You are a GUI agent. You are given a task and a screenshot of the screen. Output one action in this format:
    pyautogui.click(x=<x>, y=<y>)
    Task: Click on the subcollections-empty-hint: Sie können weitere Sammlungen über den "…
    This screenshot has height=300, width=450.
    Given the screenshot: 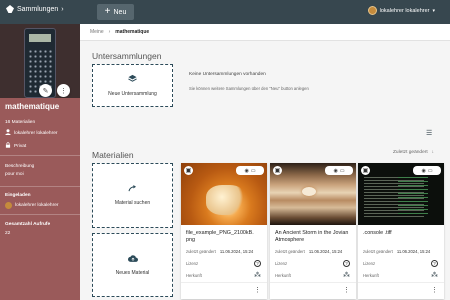 What is the action you would take?
    pyautogui.click(x=249, y=88)
    